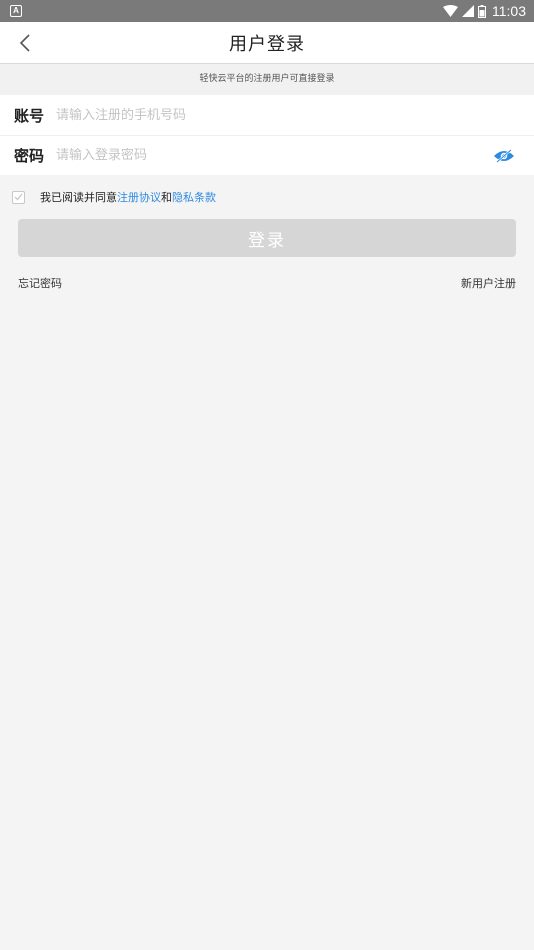  I want to click on privacy-link: 隐私条款, so click(194, 197).